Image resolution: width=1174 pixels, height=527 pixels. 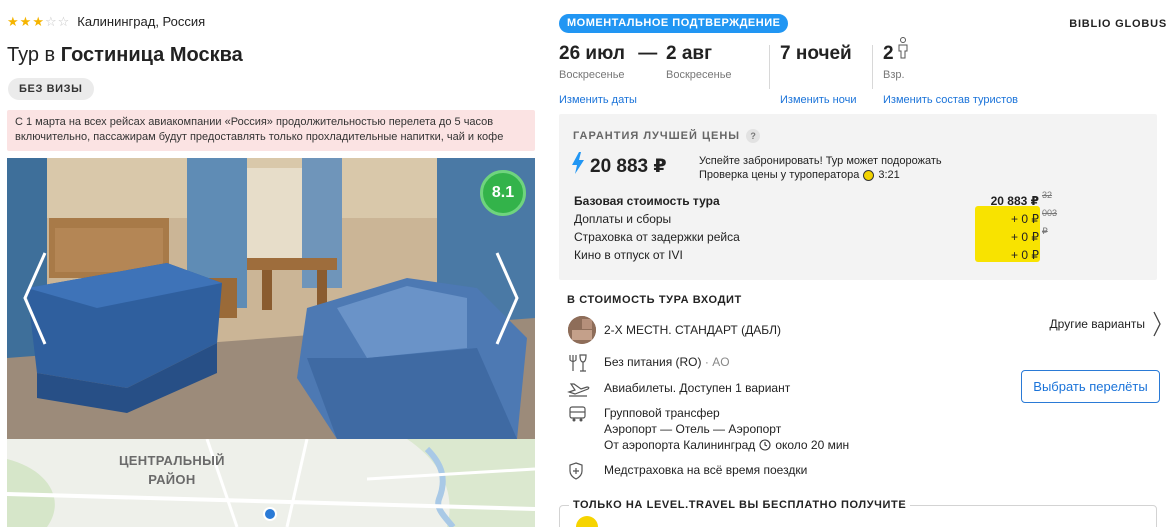 I want to click on page-title: Тур в Гостиница Москва, so click(x=125, y=55).